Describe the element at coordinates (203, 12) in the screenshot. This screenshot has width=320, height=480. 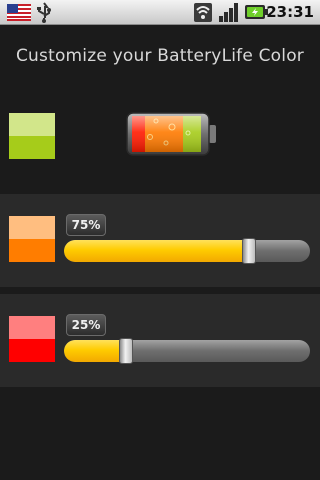
I see `wifi-icon` at that location.